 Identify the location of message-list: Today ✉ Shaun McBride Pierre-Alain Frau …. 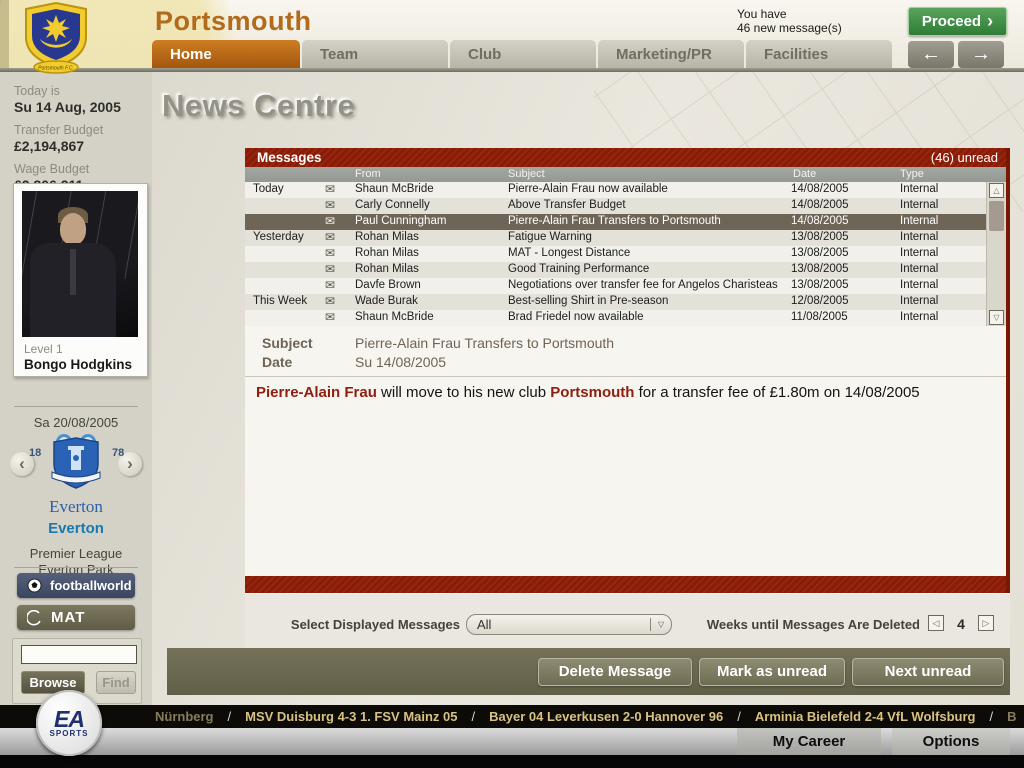
(625, 254).